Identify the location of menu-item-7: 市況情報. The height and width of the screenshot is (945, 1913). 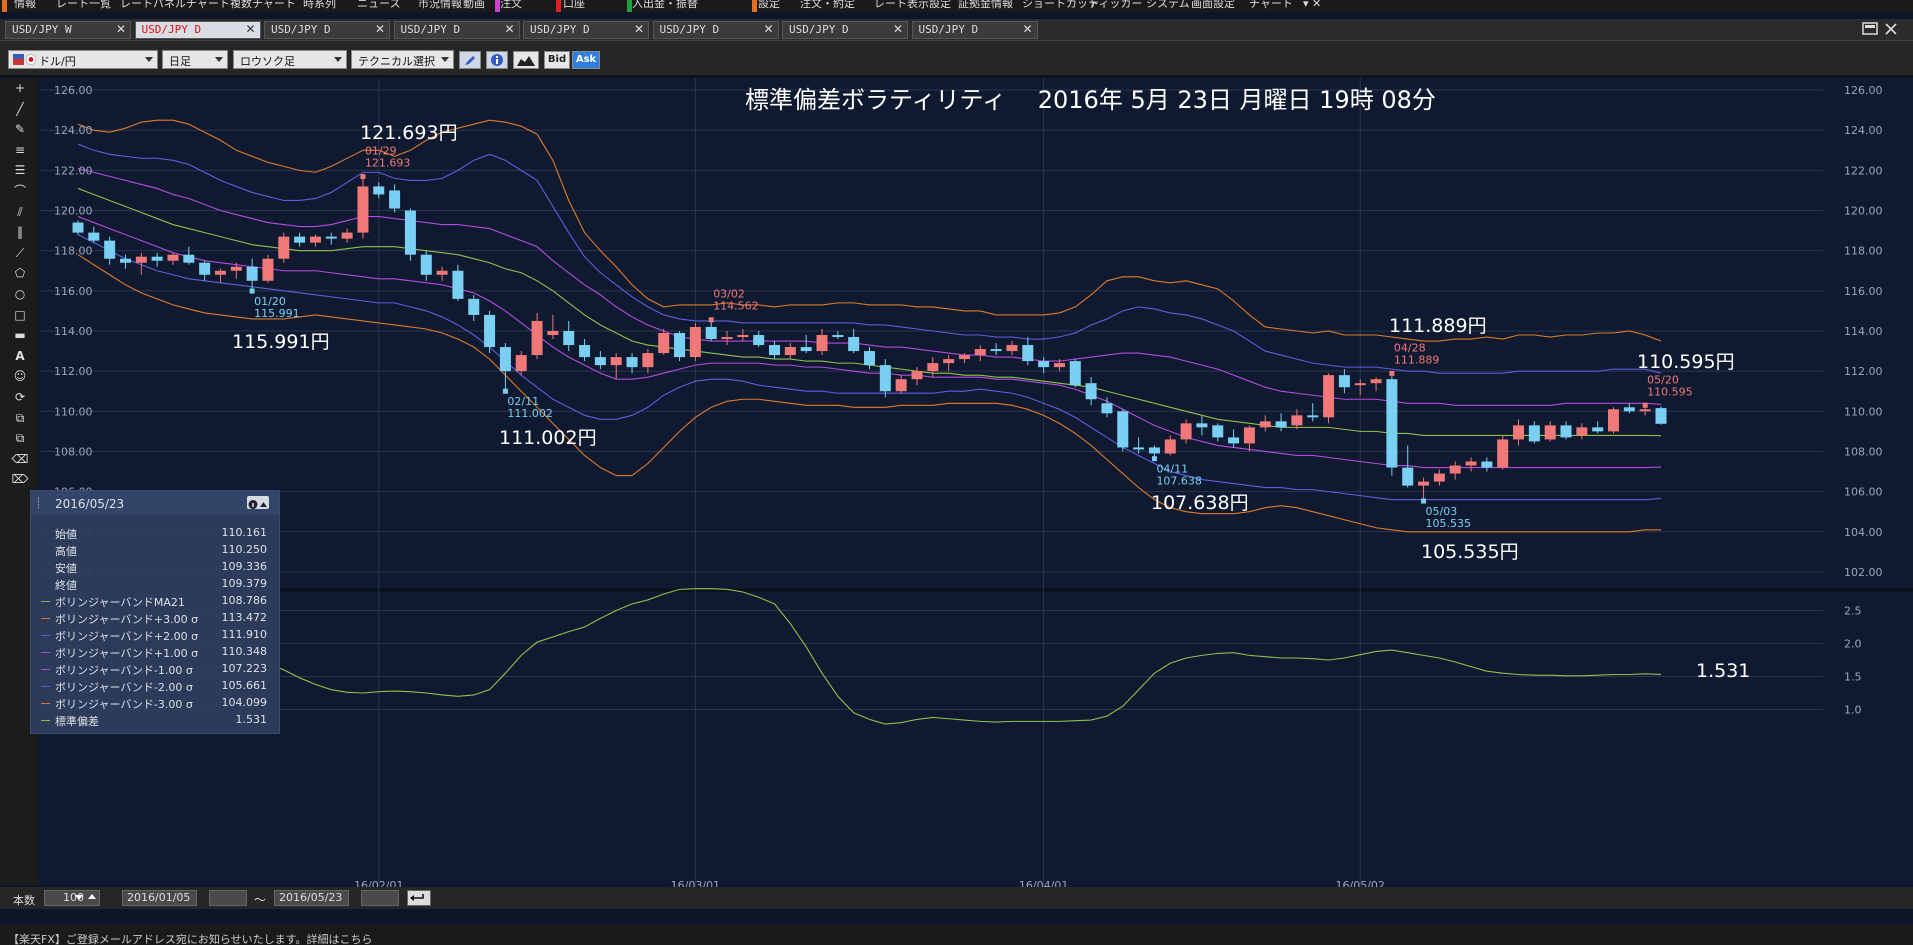
(440, 5).